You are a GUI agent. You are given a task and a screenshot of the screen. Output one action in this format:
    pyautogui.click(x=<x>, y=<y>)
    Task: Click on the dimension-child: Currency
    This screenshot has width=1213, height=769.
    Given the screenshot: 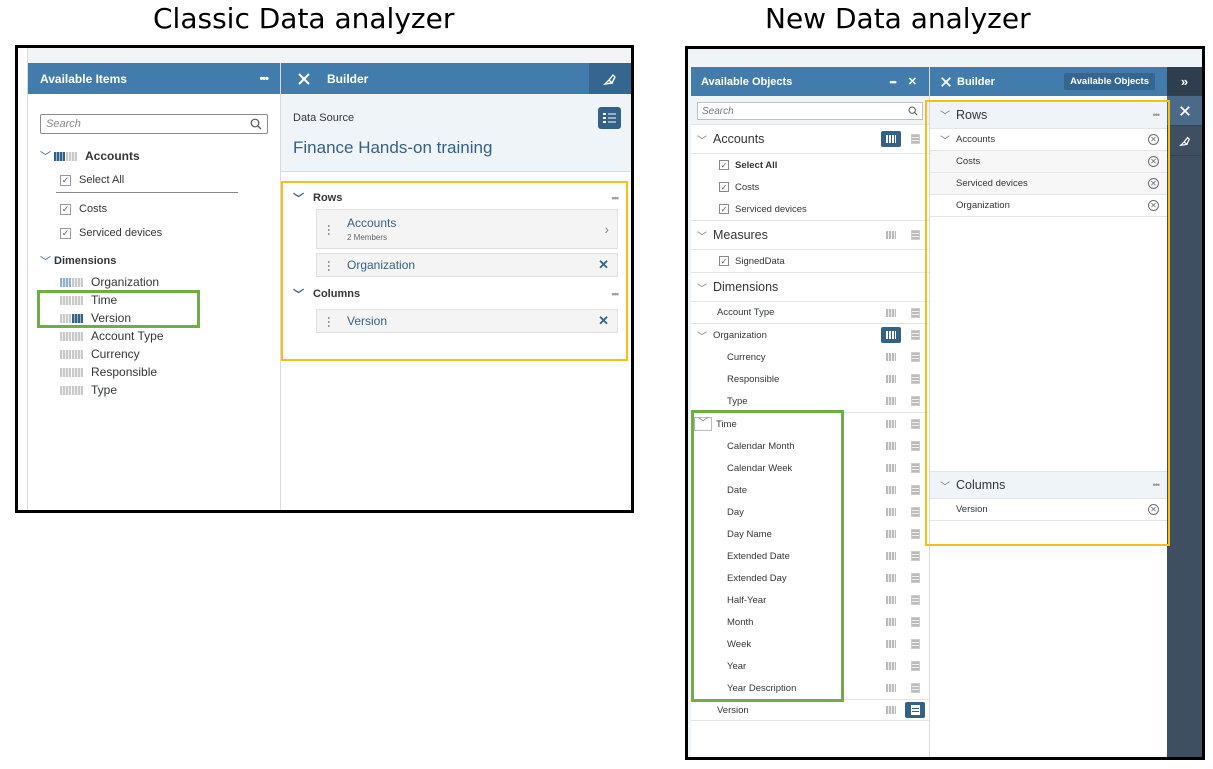 What is the action you would take?
    pyautogui.click(x=810, y=357)
    